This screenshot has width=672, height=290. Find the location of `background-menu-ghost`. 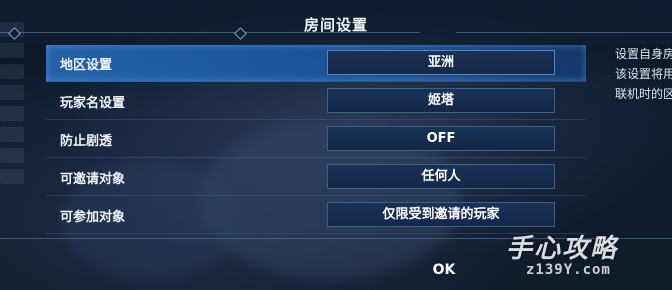

background-menu-ghost is located at coordinates (12, 122).